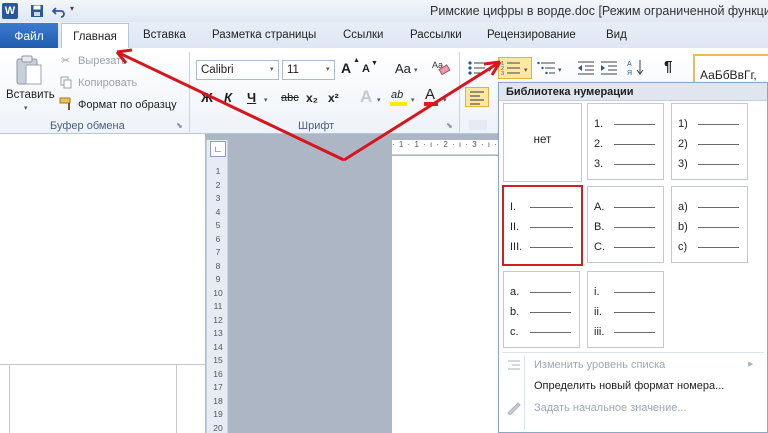 The width and height of the screenshot is (768, 433). I want to click on undo-icon, so click(59, 11).